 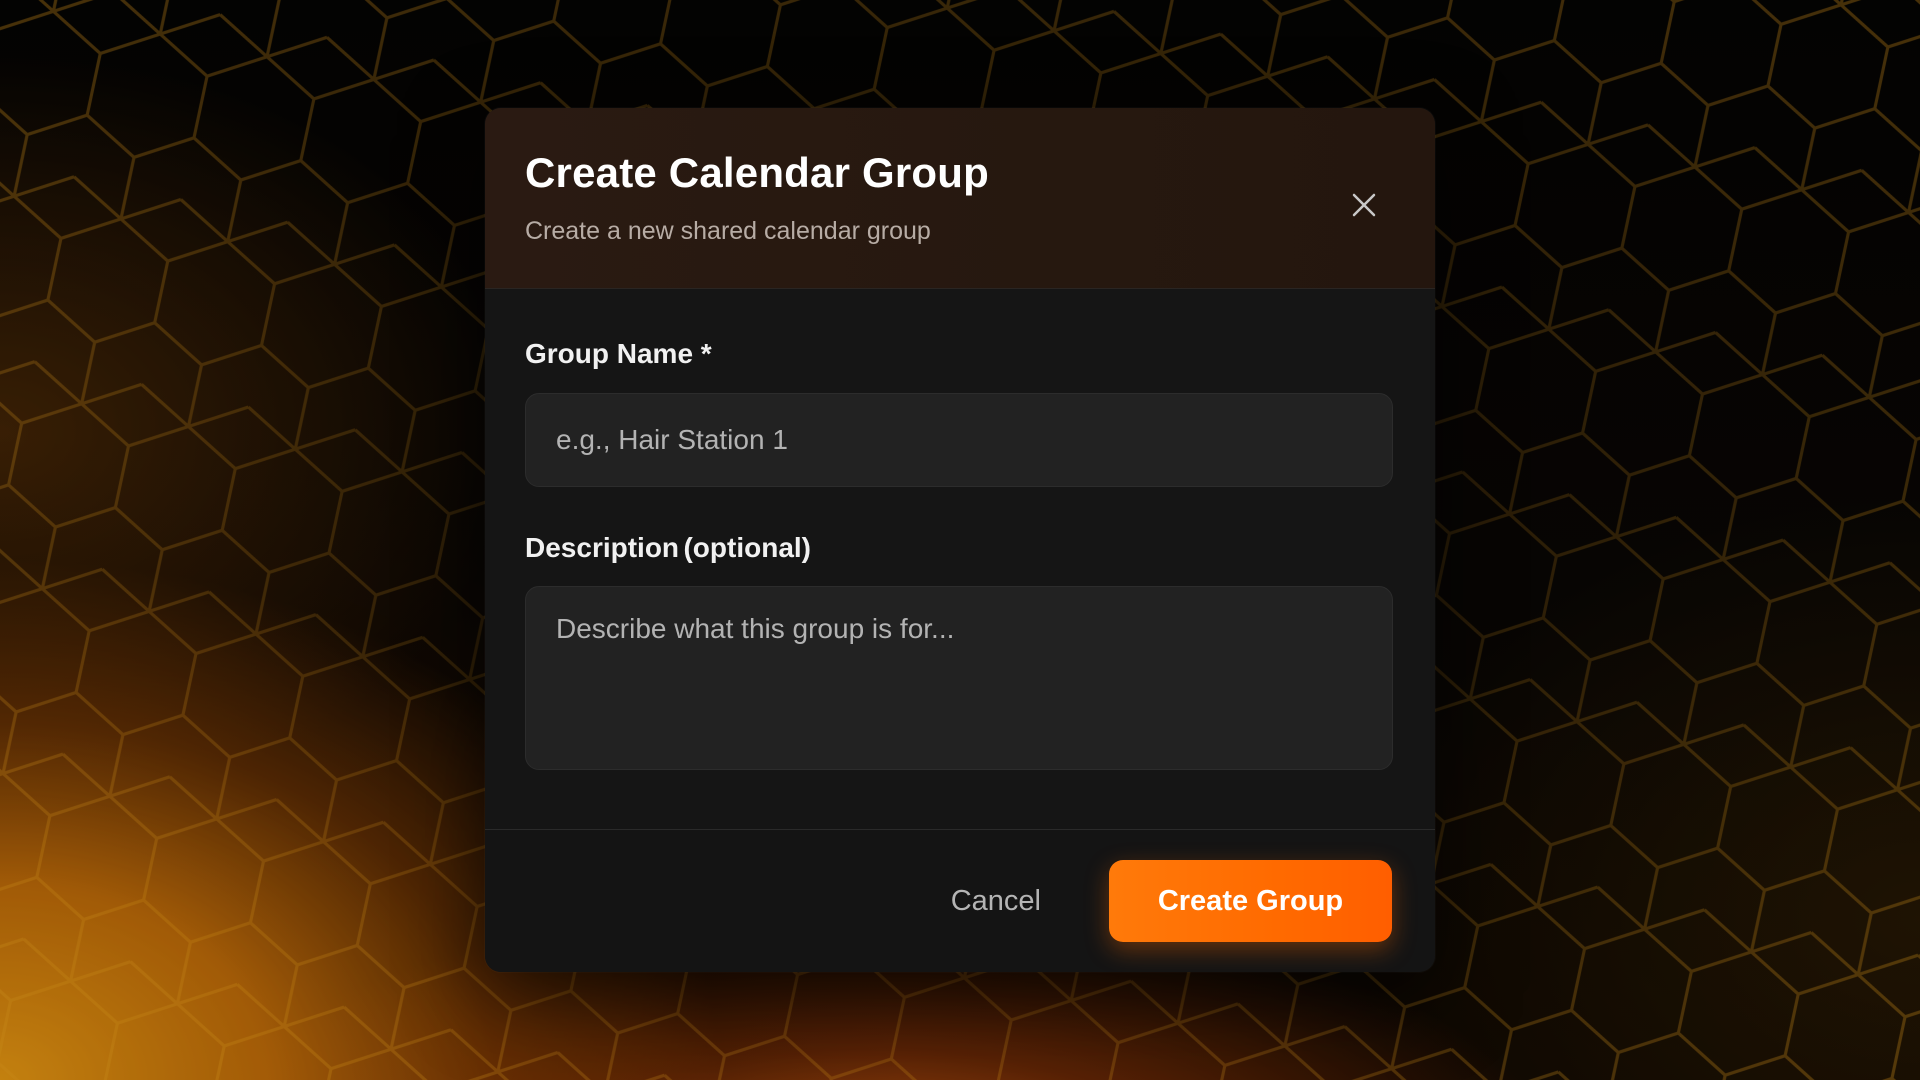 What do you see at coordinates (747, 547) in the screenshot?
I see `description-optional-label: (optional)` at bounding box center [747, 547].